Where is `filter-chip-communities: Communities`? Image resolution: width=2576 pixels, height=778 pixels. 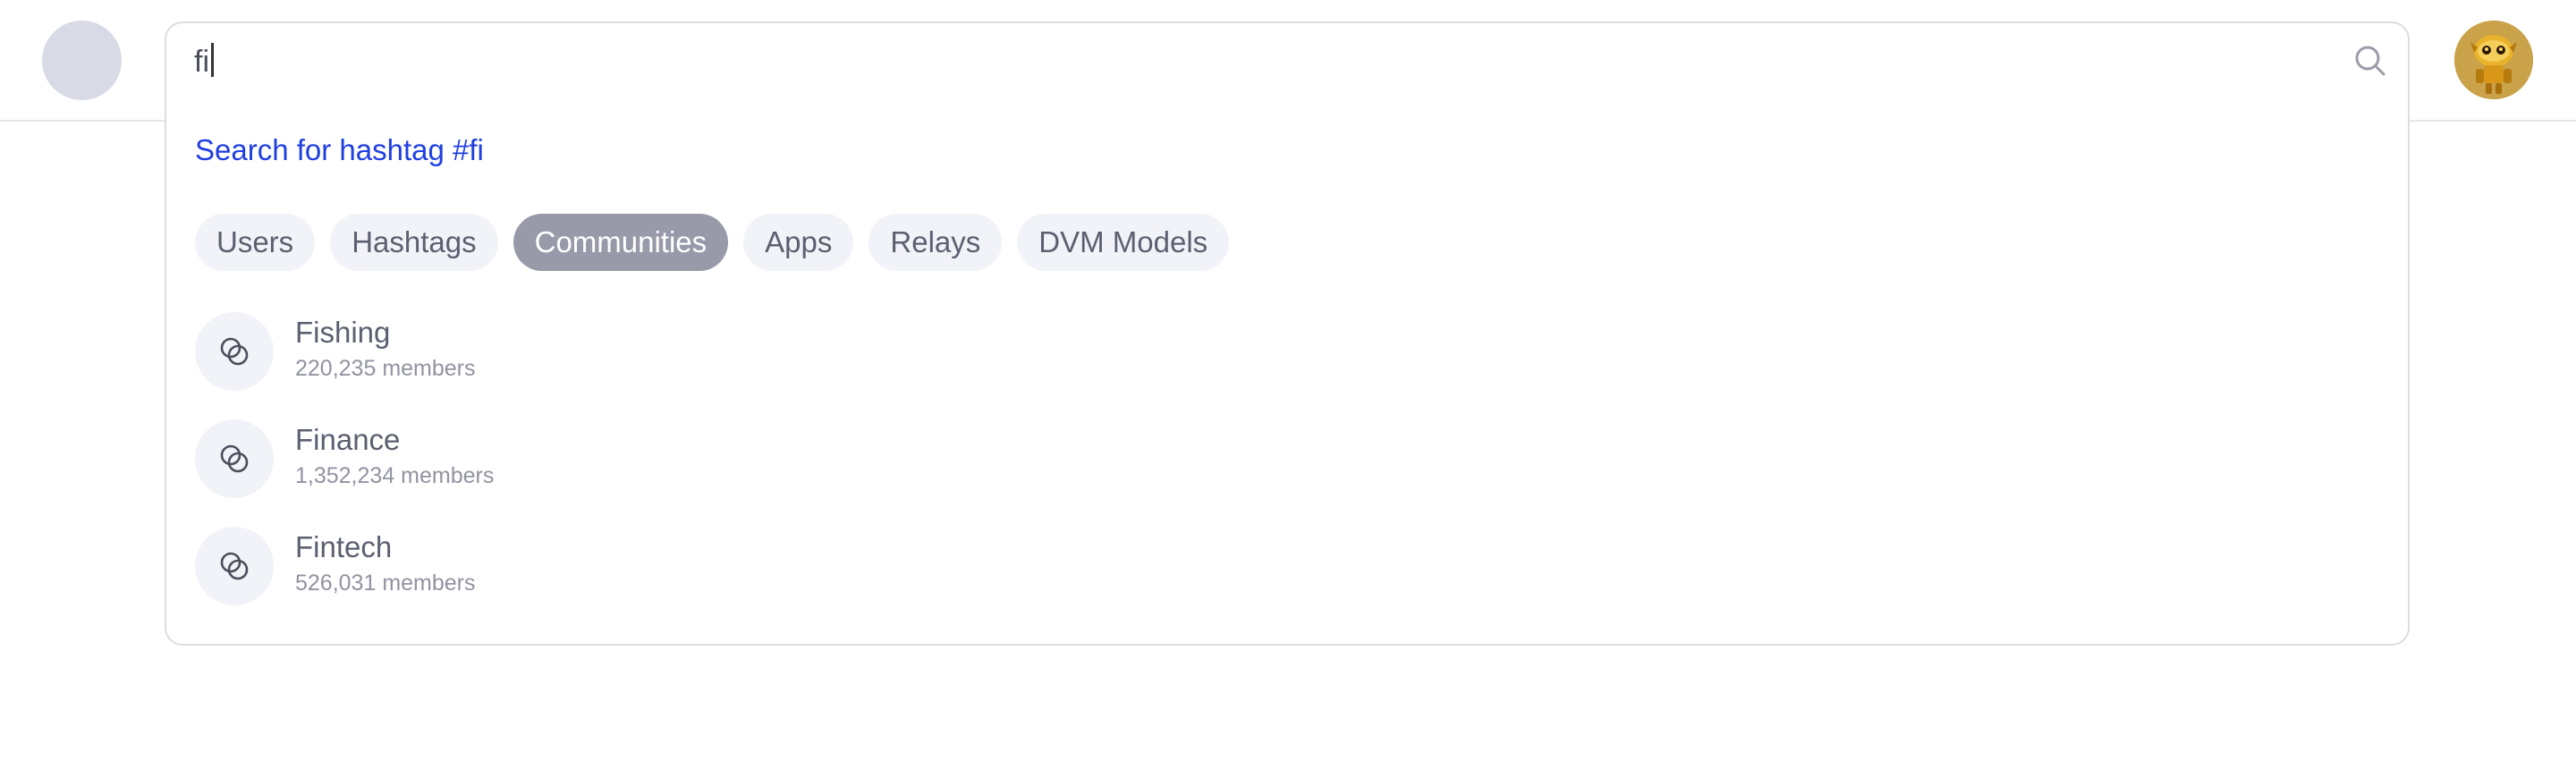 filter-chip-communities: Communities is located at coordinates (621, 243).